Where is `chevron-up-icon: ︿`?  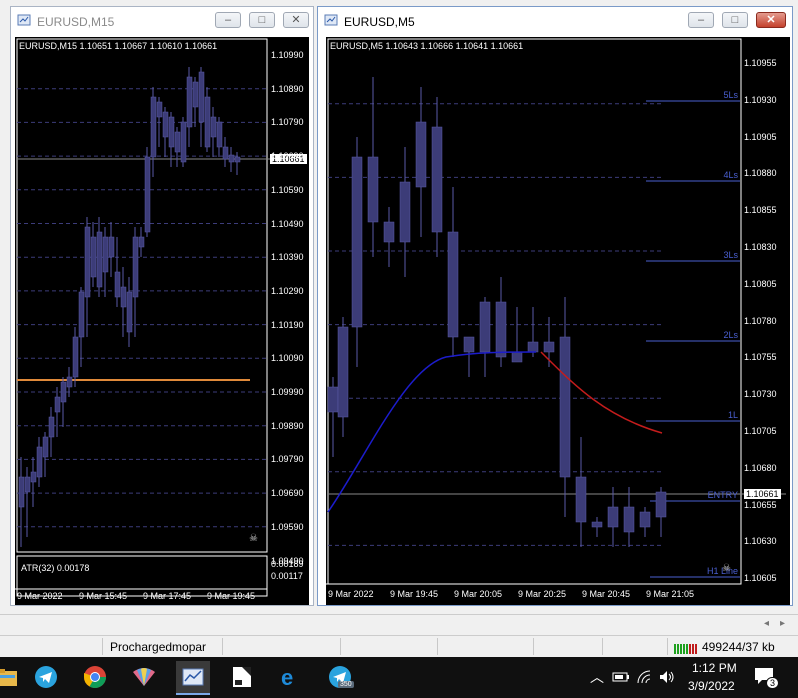
chevron-up-icon: ︿ is located at coordinates (597, 677).